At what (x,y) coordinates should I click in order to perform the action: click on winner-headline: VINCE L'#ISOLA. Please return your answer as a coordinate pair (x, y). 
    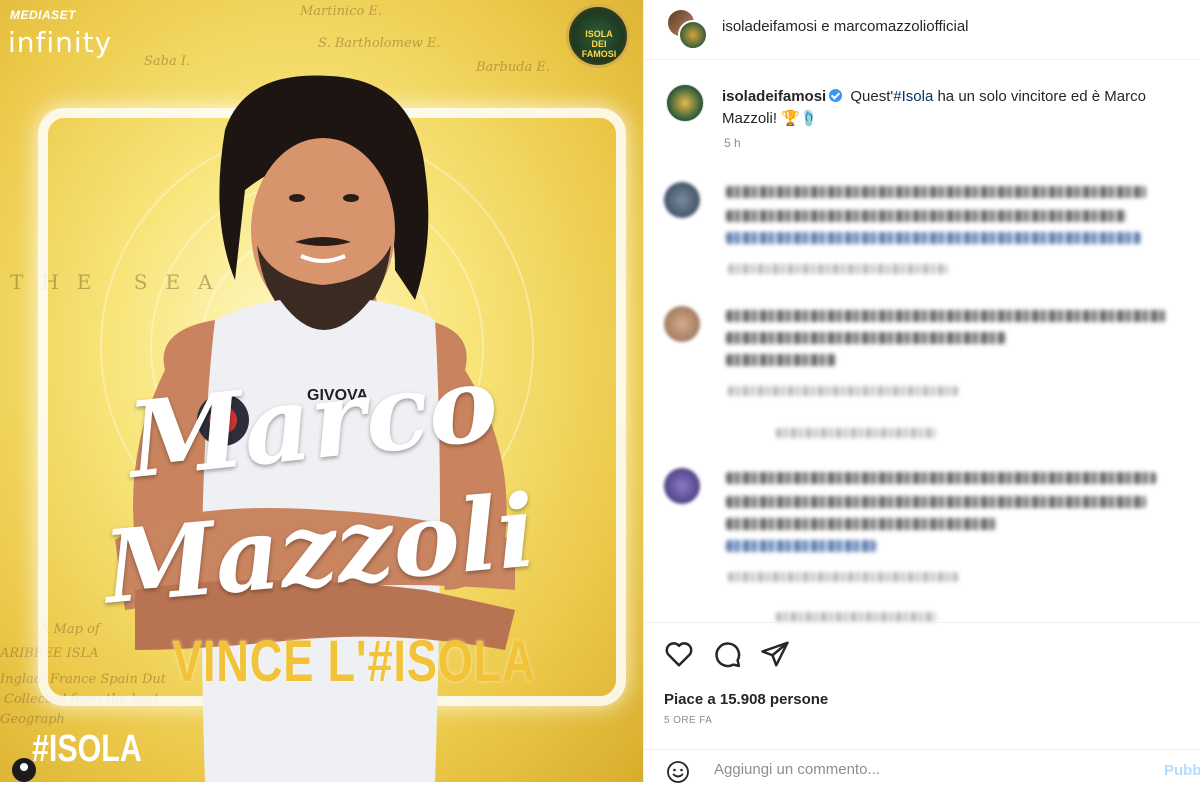
    Looking at the image, I should click on (354, 661).